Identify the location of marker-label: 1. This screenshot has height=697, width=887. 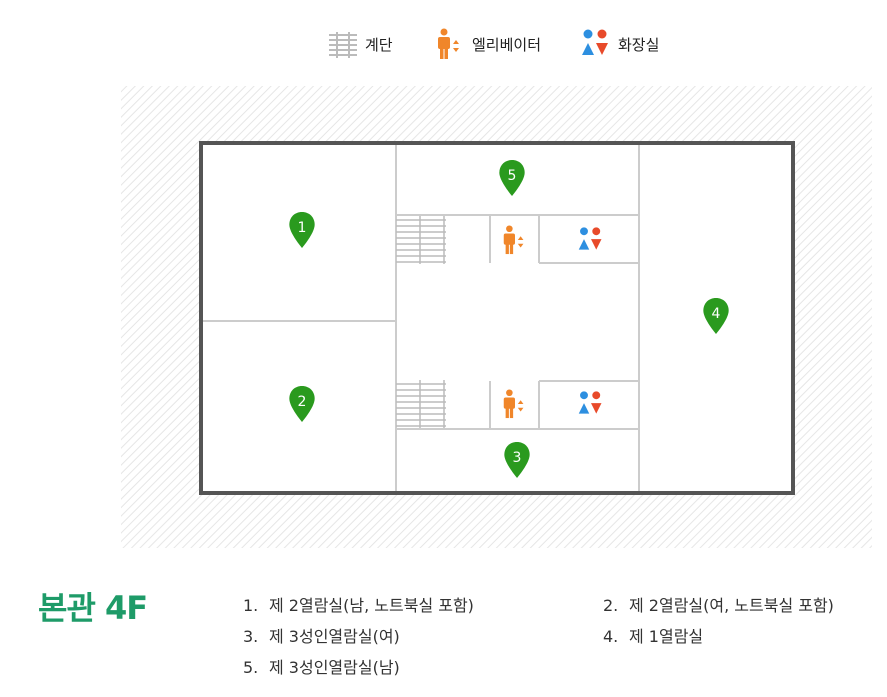
(302, 228).